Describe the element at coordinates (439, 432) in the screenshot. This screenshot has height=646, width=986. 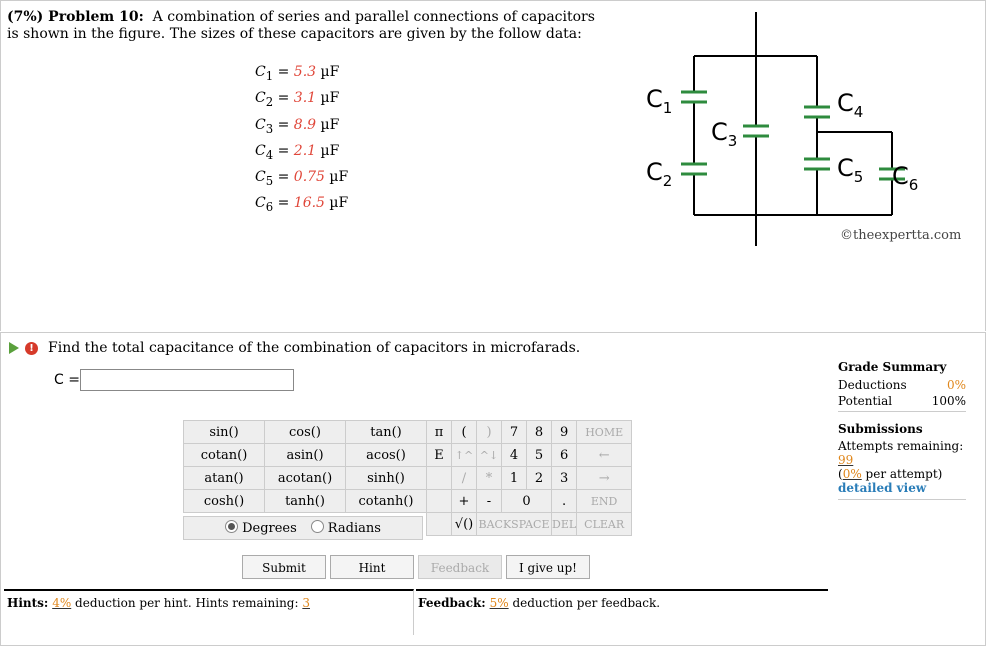
I see `key-pi: π` at that location.